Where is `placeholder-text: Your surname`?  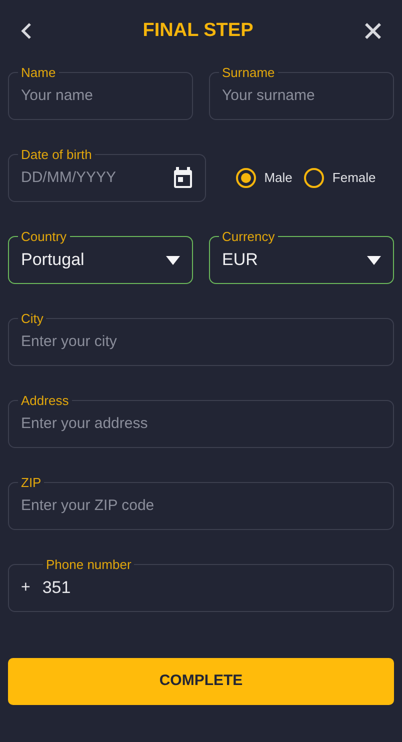 placeholder-text: Your surname is located at coordinates (269, 96).